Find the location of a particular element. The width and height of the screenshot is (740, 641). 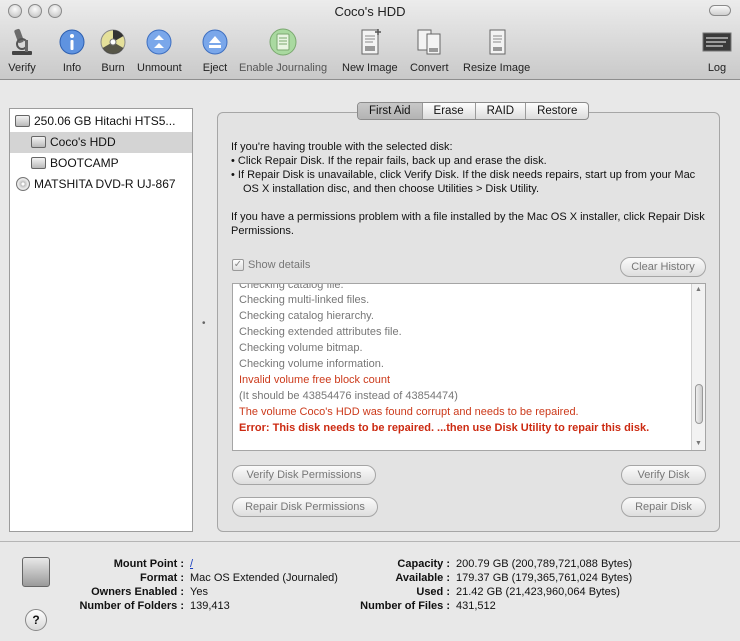

sidebar-item-label: BOOTCAMP is located at coordinates (84, 163).